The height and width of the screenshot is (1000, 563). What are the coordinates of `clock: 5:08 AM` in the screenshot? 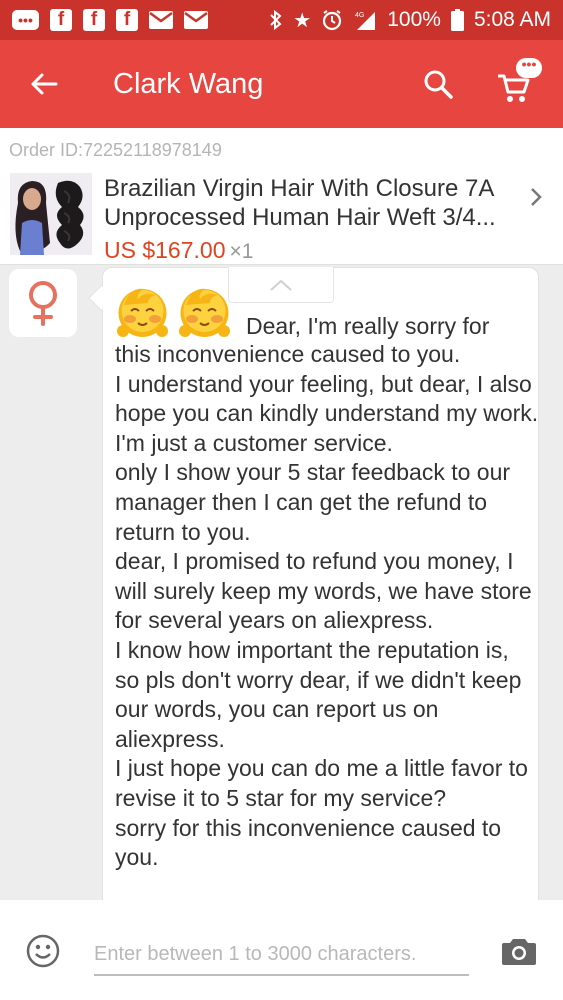 It's located at (512, 19).